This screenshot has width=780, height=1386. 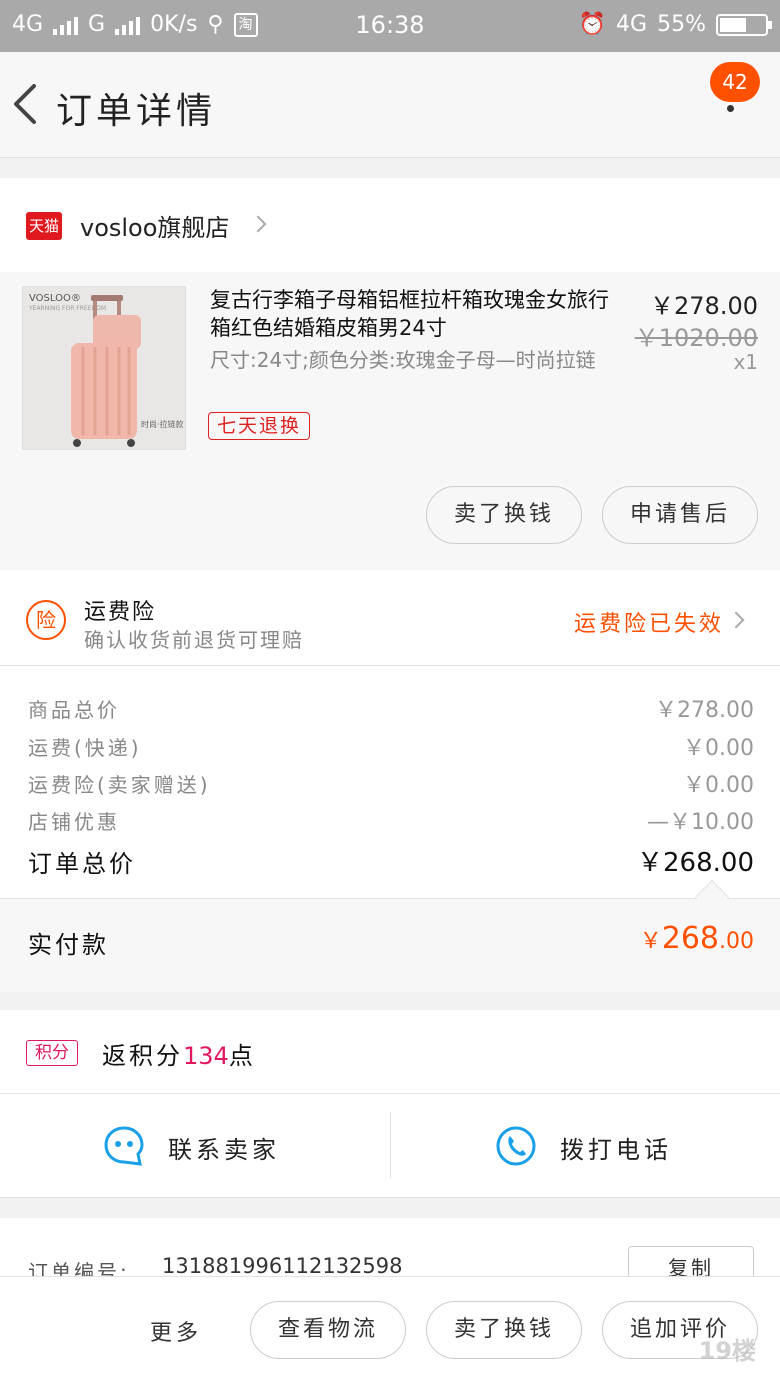 I want to click on insurance-status: 运费险已失效, so click(x=649, y=622).